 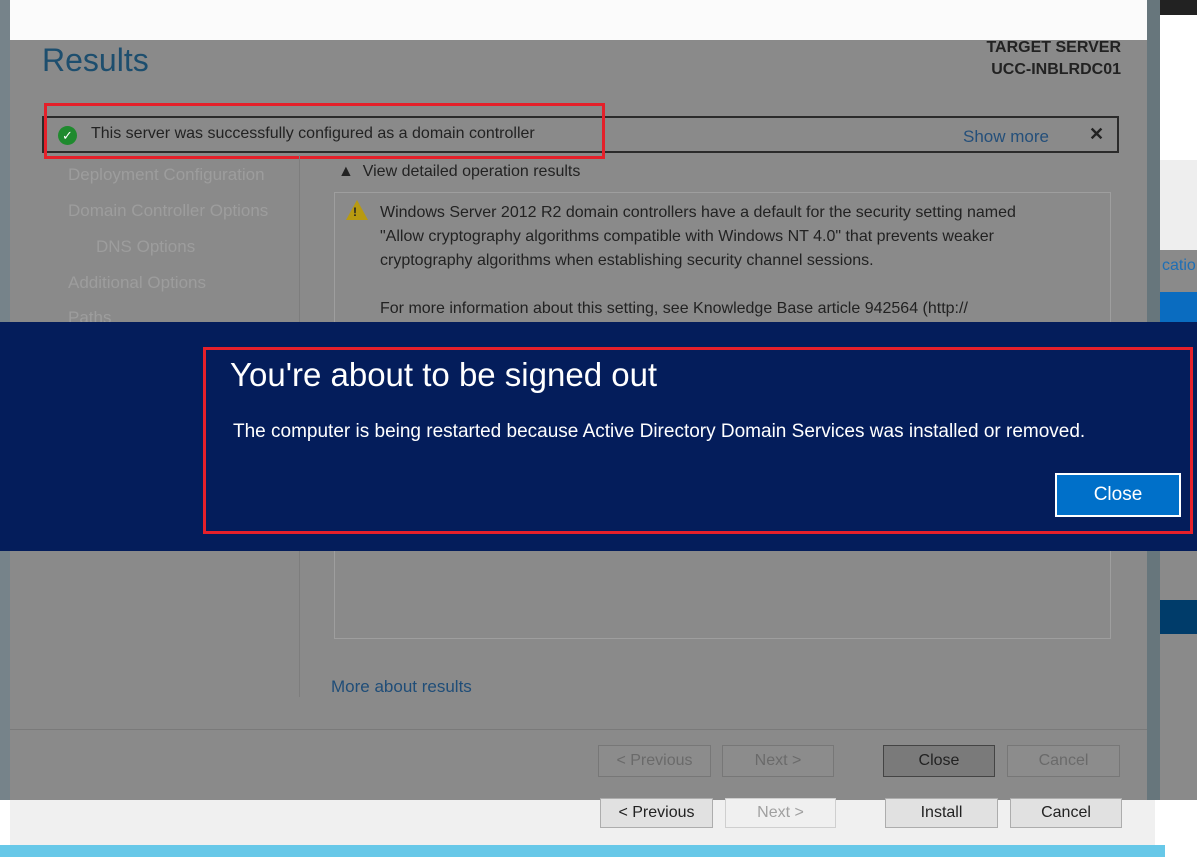 What do you see at coordinates (350, 171) in the screenshot?
I see `chevron-up-icon: ▲` at bounding box center [350, 171].